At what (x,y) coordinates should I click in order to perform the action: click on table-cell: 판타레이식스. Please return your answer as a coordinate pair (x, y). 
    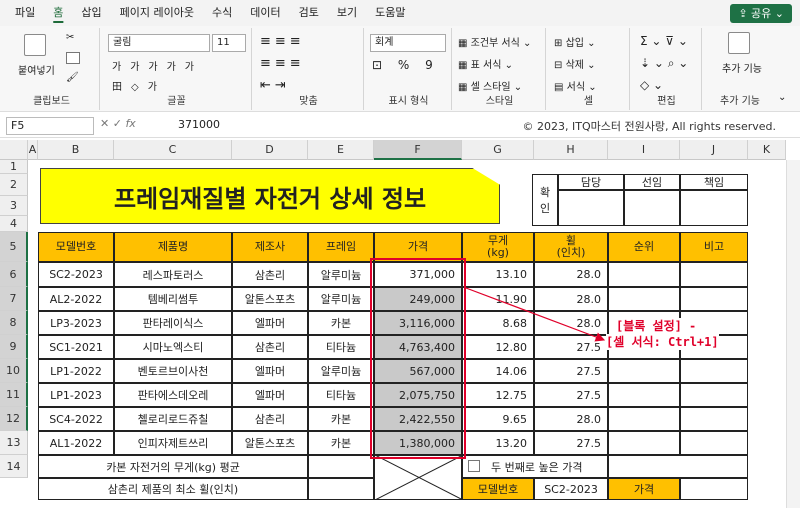
    Looking at the image, I should click on (173, 323).